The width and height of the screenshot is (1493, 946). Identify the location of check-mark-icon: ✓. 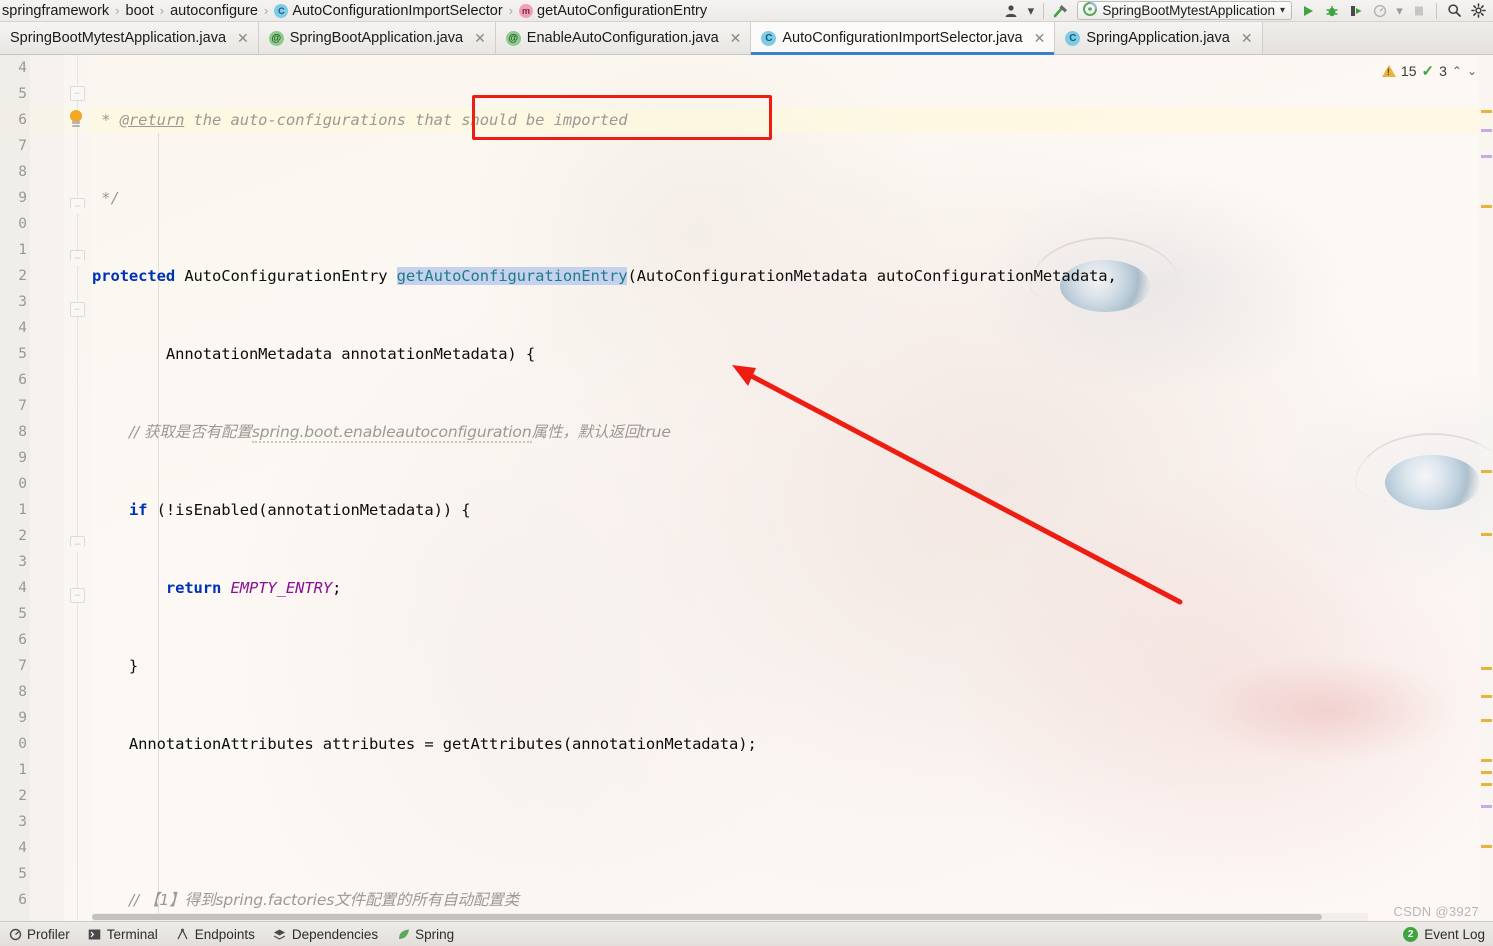
(1428, 71).